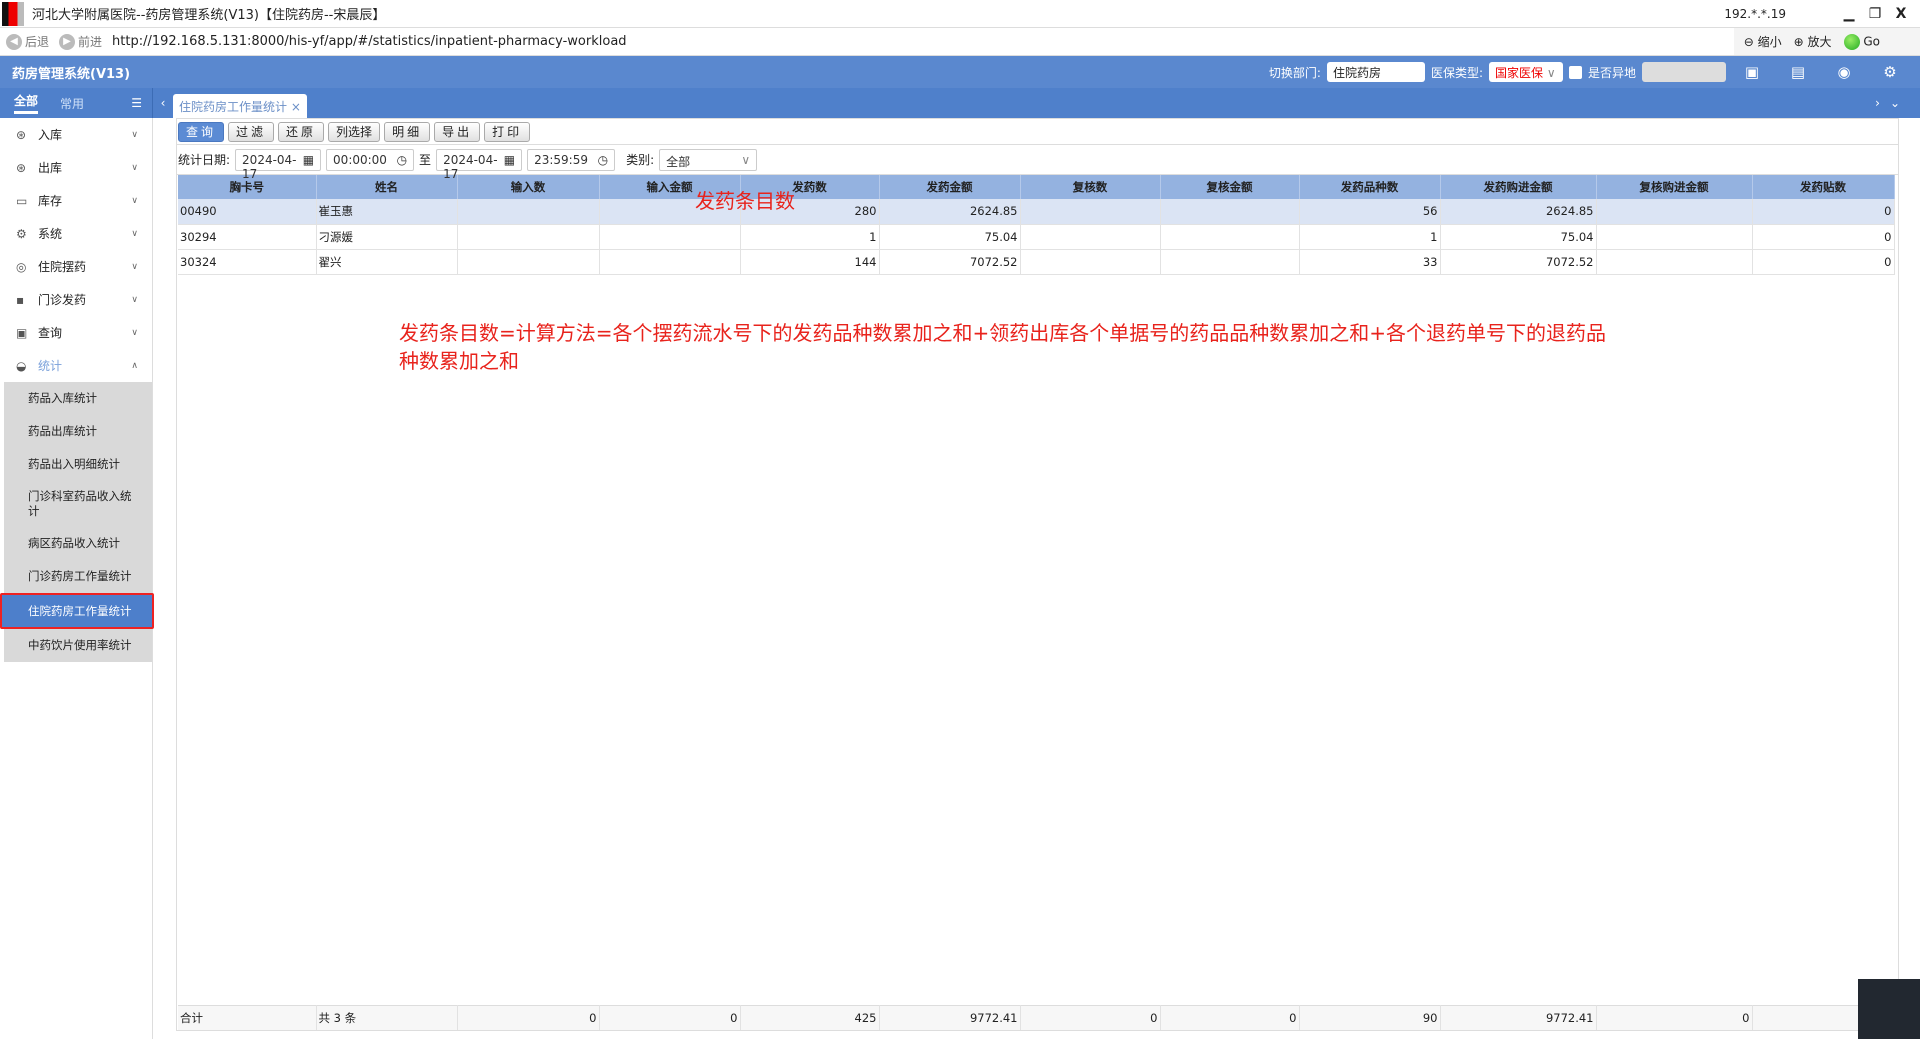  What do you see at coordinates (603, 159) in the screenshot?
I see `clock-icon: ◷` at bounding box center [603, 159].